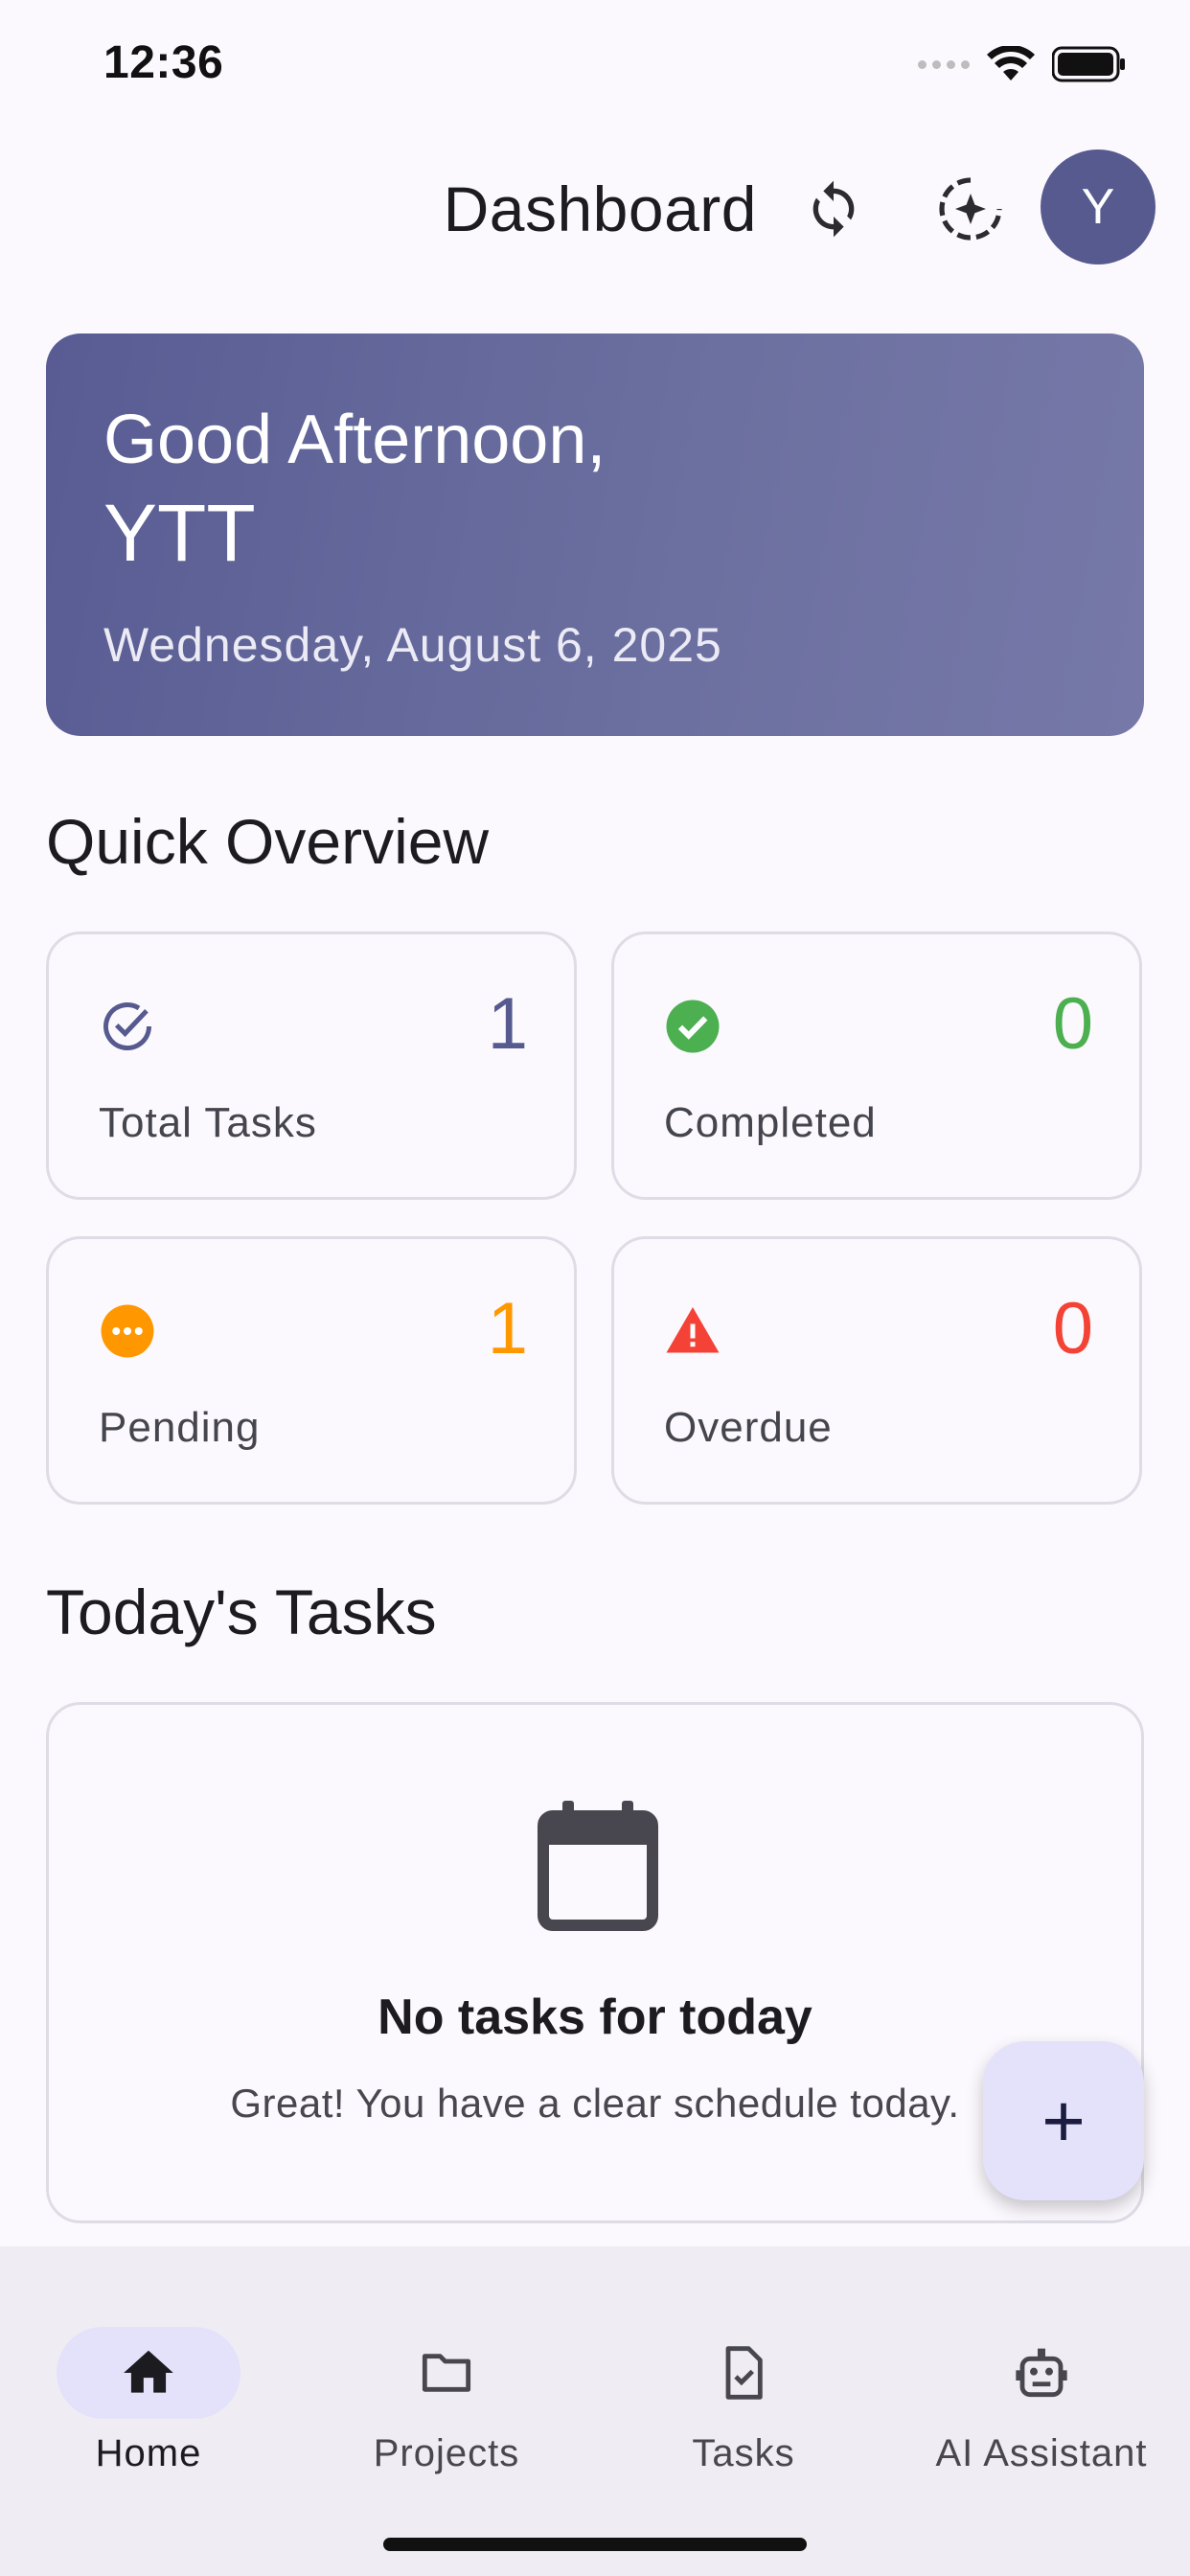 Image resolution: width=1190 pixels, height=2576 pixels. I want to click on home-icon, so click(148, 2371).